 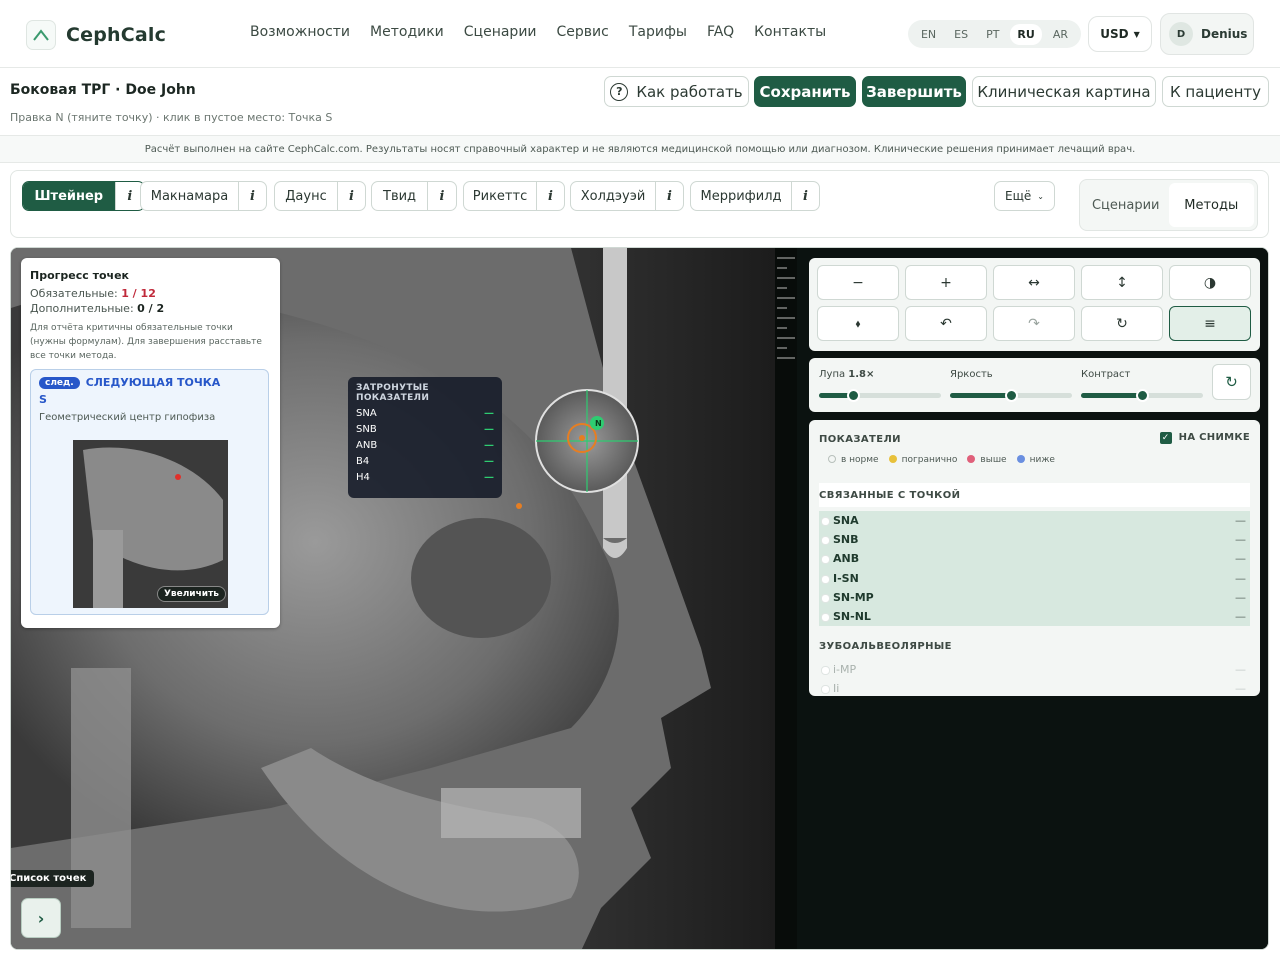 I want to click on method-steiner: Штейнер i, so click(x=83, y=196).